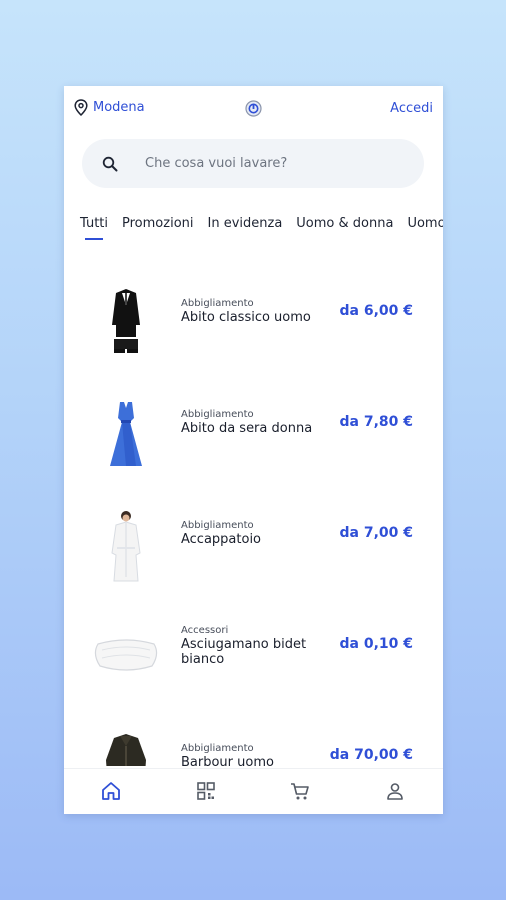 This screenshot has width=506, height=900. Describe the element at coordinates (253, 791) in the screenshot. I see `bottom-navigation` at that location.